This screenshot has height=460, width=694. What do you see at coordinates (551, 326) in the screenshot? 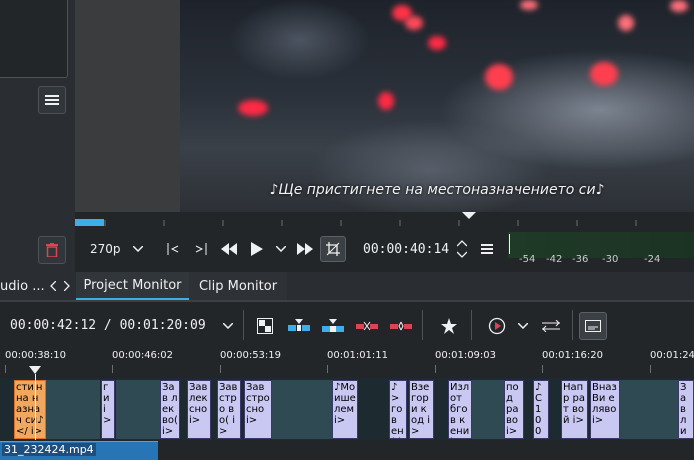
I see `mixer-toggle-icon` at bounding box center [551, 326].